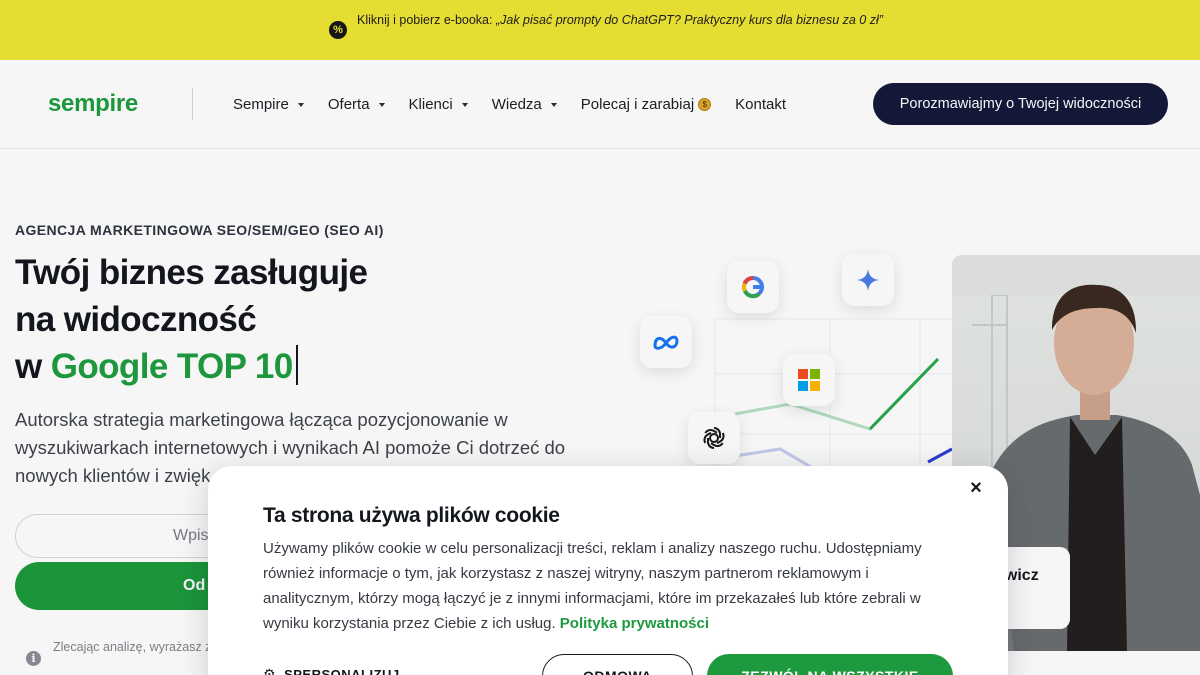  Describe the element at coordinates (338, 30) in the screenshot. I see `percent-badge-icon: %` at that location.